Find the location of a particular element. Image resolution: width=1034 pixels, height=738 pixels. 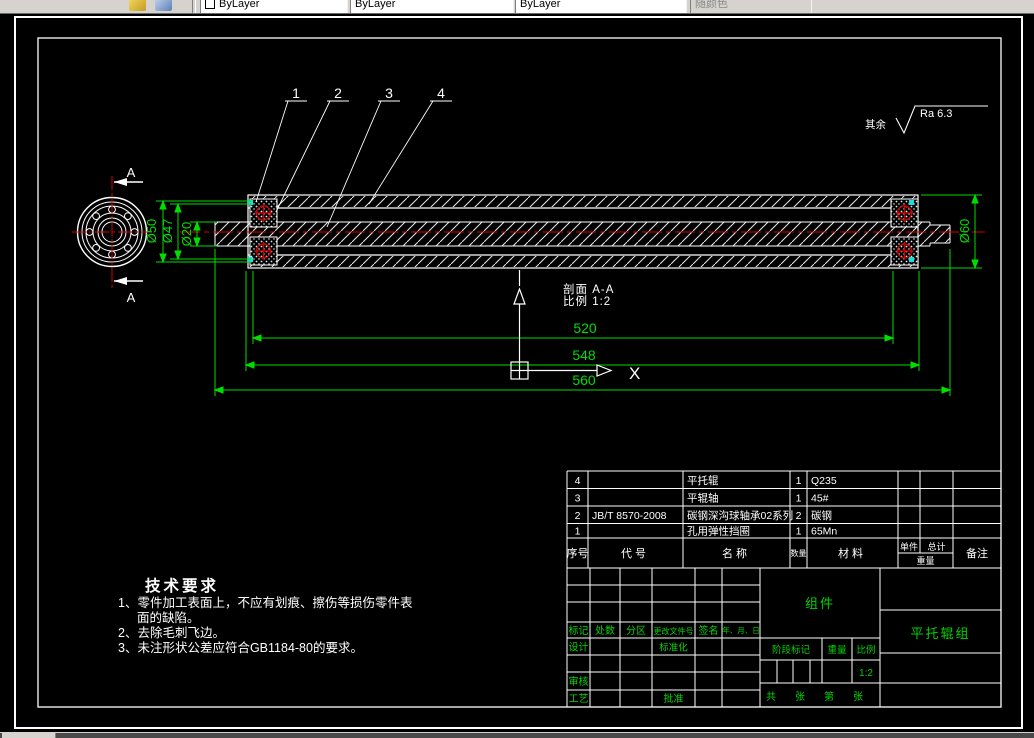

balloon-3: 3 is located at coordinates (389, 93).